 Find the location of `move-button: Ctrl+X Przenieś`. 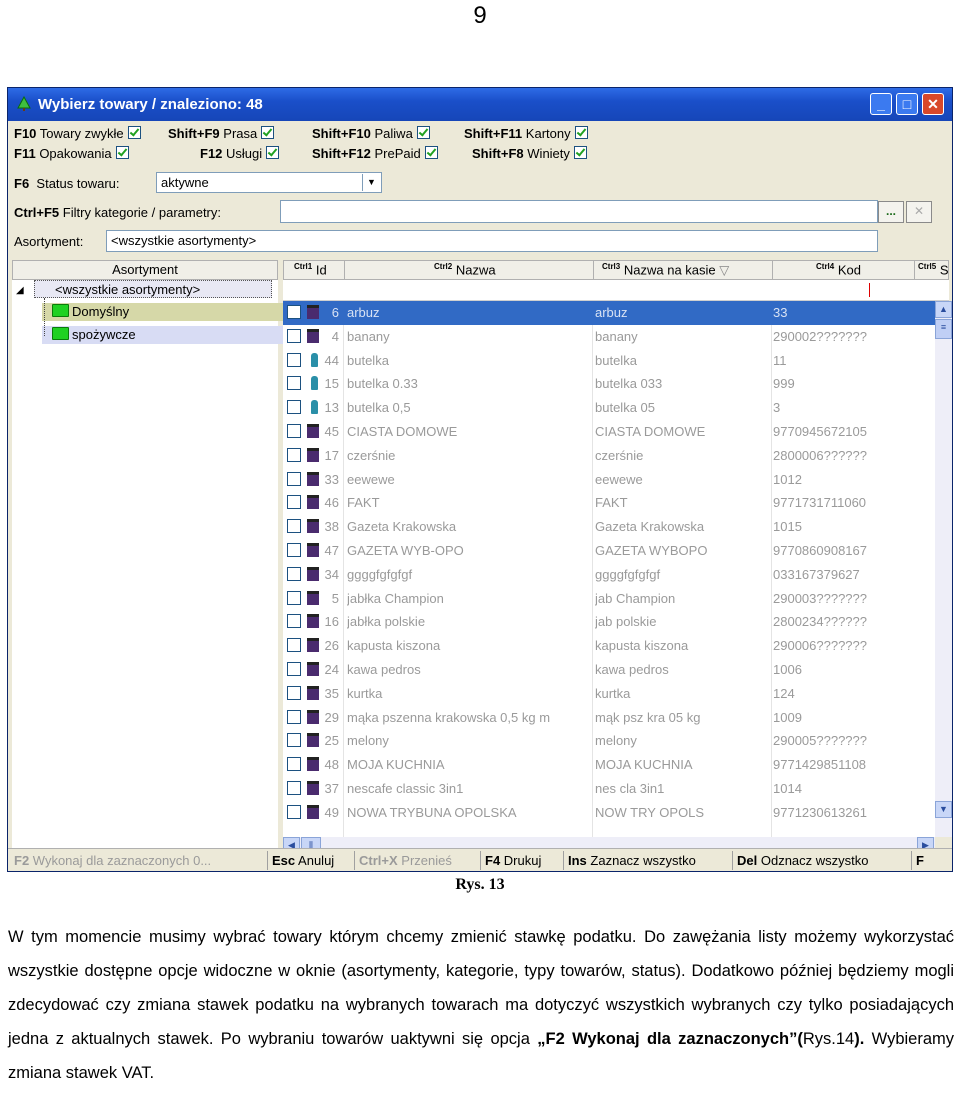

move-button: Ctrl+X Przenieś is located at coordinates (405, 860).